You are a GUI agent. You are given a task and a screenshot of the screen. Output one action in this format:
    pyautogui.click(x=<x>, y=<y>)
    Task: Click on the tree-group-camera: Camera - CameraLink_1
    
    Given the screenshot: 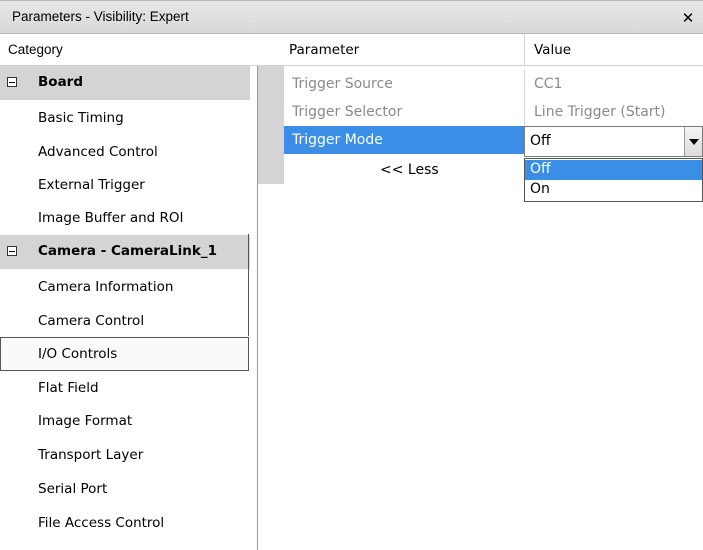 What is the action you would take?
    pyautogui.click(x=125, y=252)
    